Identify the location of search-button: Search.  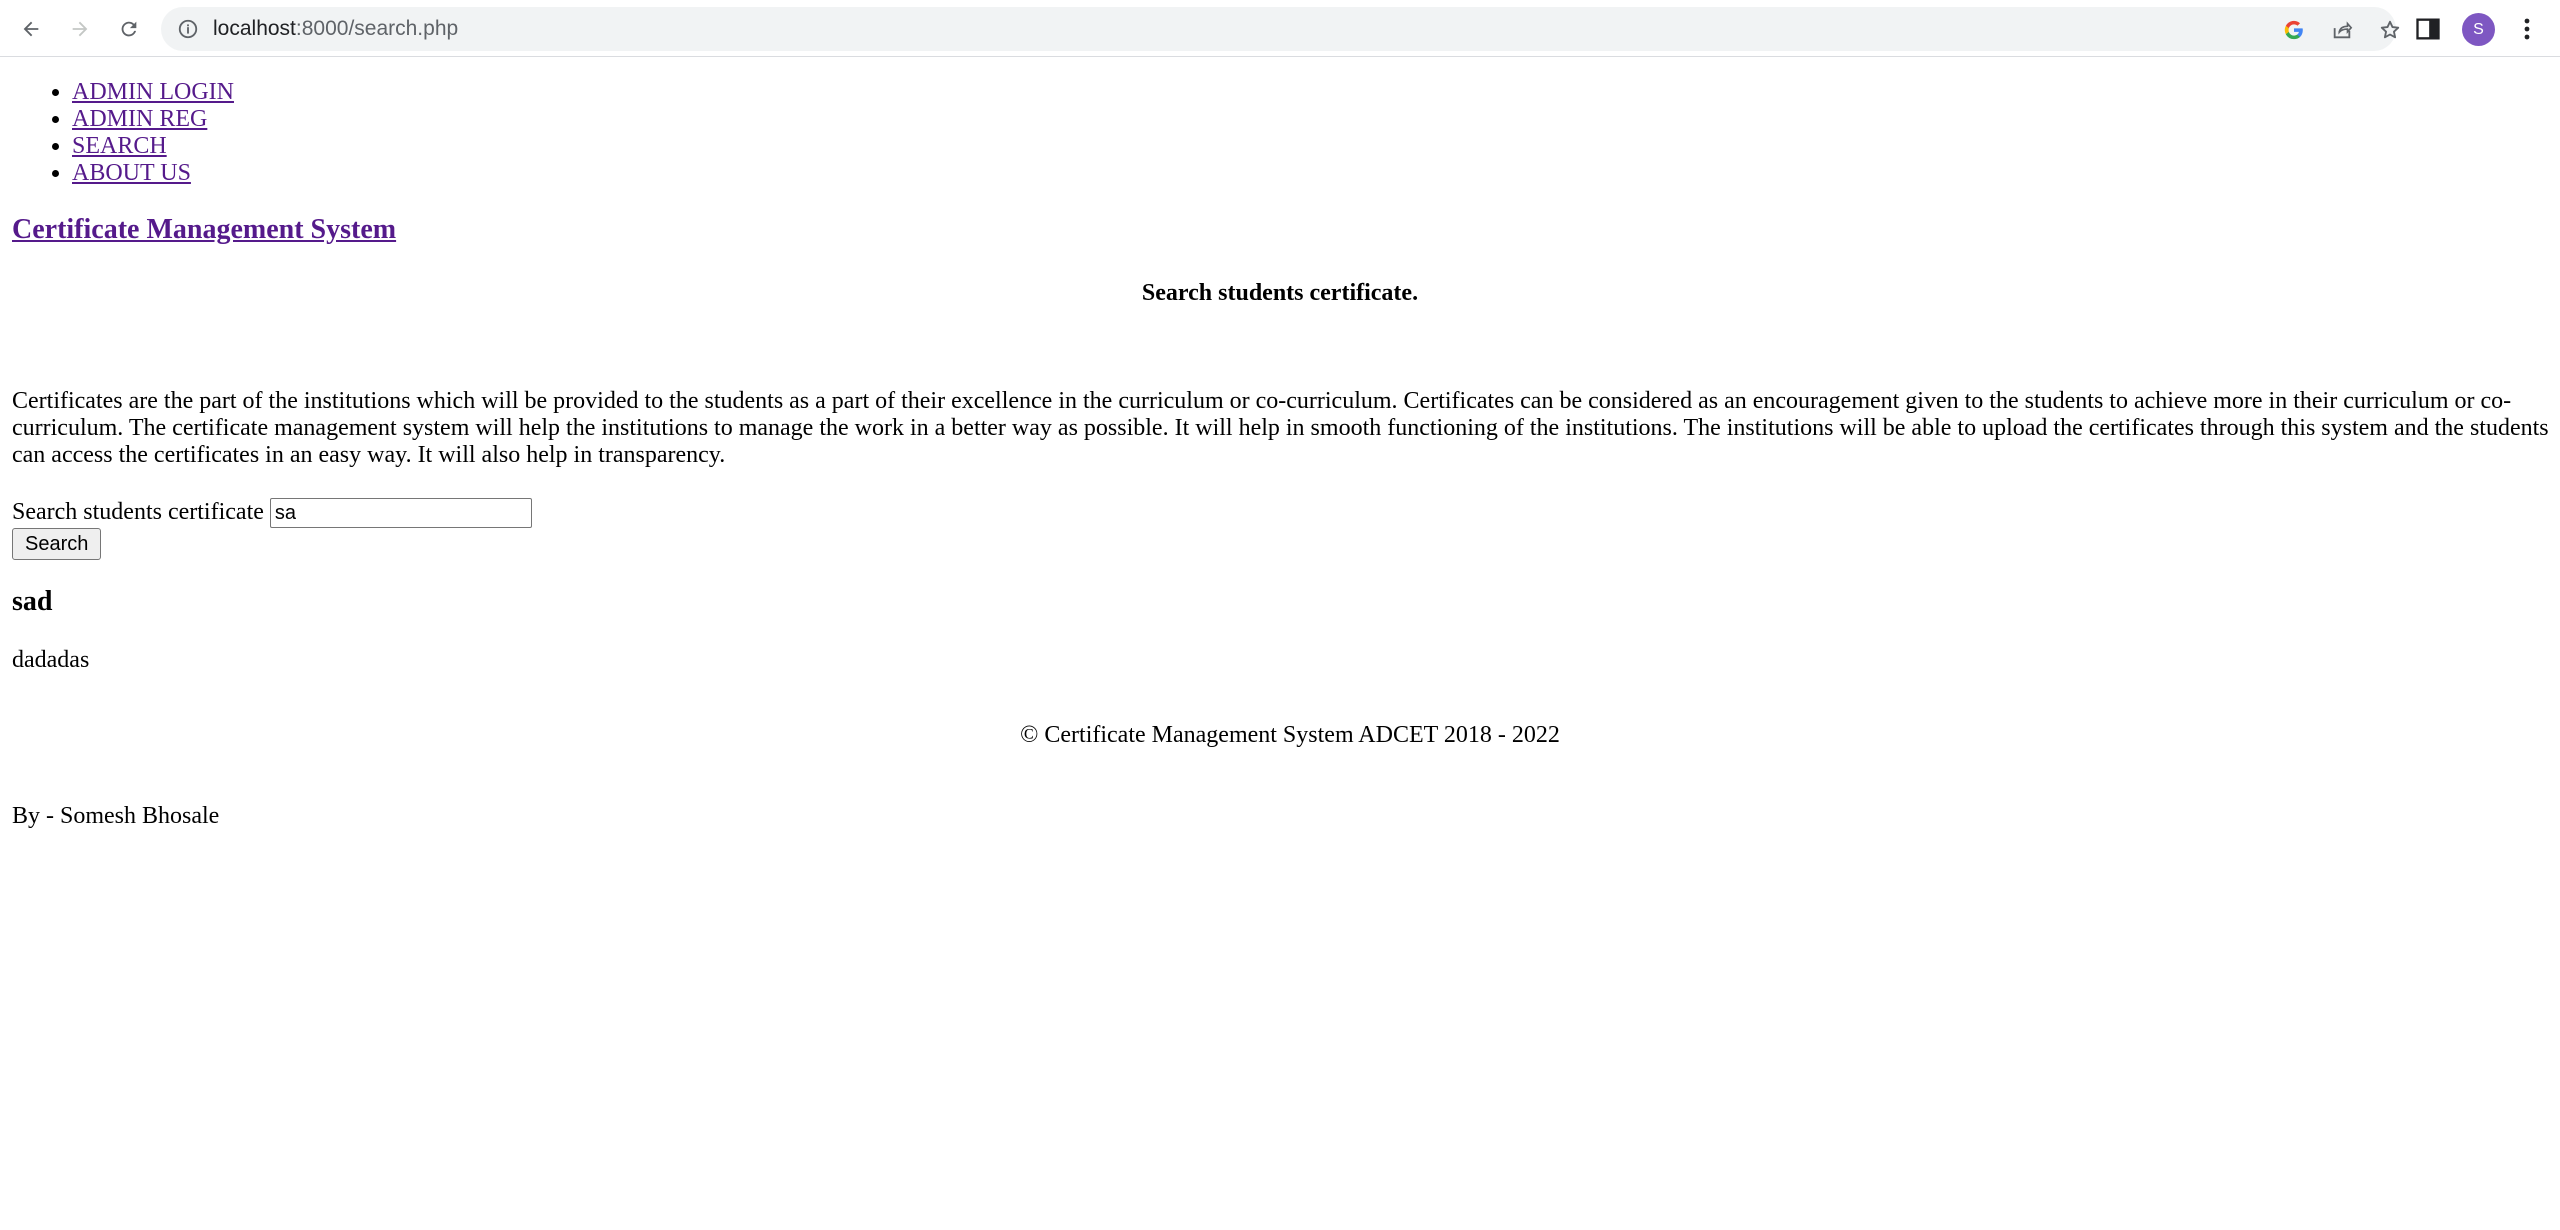
(57, 544).